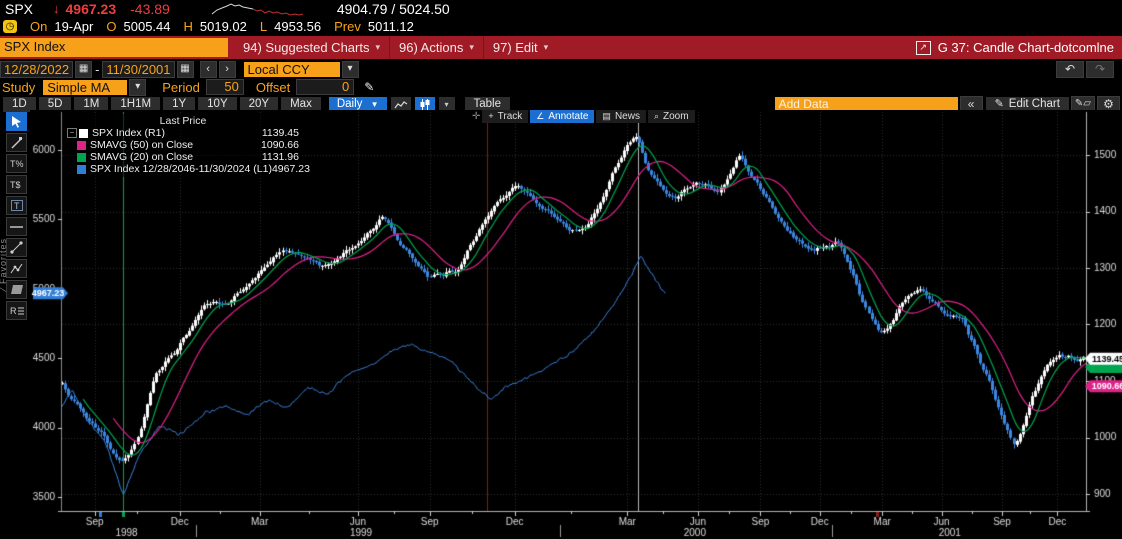 The width and height of the screenshot is (1122, 539). I want to click on end-date-input: 11/30/2001, so click(138, 69).